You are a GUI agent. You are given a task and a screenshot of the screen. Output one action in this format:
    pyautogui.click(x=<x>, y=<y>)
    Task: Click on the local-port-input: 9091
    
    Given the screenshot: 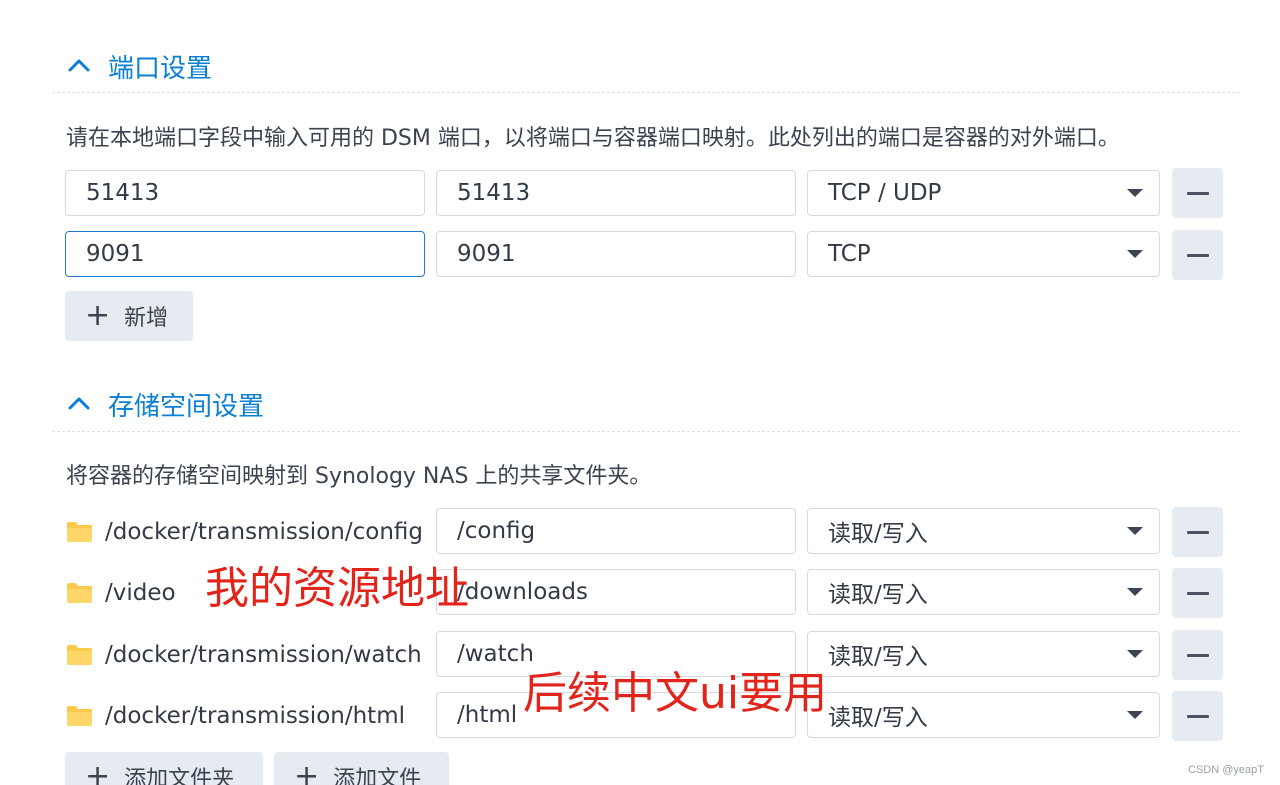 What is the action you would take?
    pyautogui.click(x=245, y=254)
    